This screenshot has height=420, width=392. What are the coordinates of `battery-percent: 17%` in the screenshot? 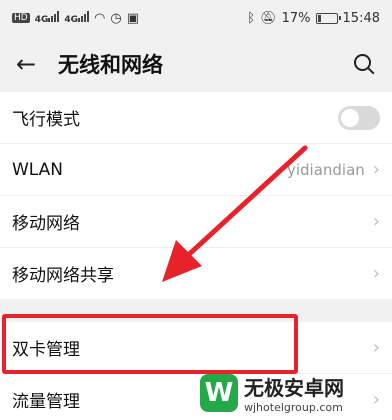 It's located at (296, 18).